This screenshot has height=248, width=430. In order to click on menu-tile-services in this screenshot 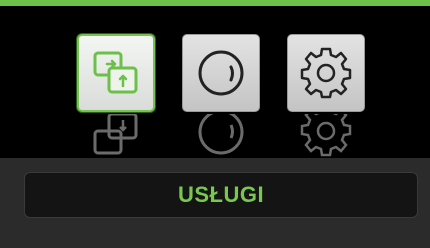, I will do `click(116, 73)`.